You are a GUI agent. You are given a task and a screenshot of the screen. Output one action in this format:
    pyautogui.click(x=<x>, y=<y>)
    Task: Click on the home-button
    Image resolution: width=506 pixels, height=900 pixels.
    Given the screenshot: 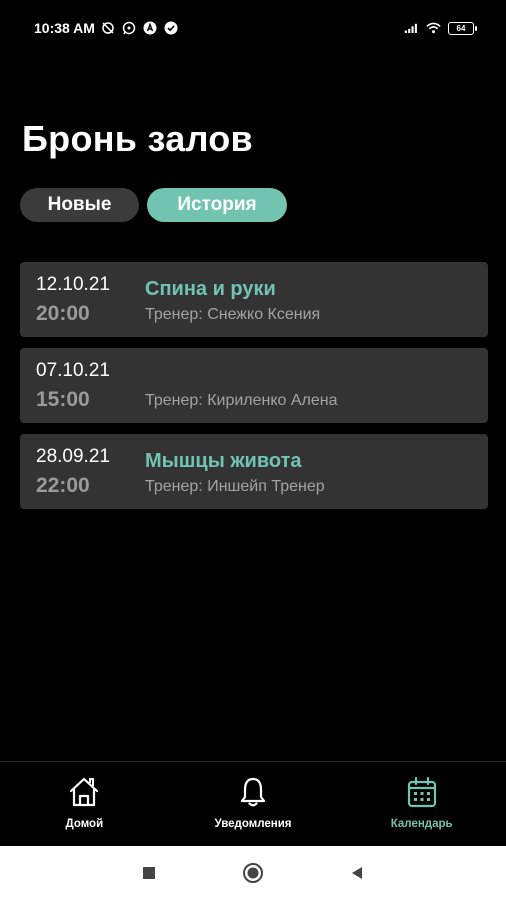 What is the action you would take?
    pyautogui.click(x=253, y=873)
    